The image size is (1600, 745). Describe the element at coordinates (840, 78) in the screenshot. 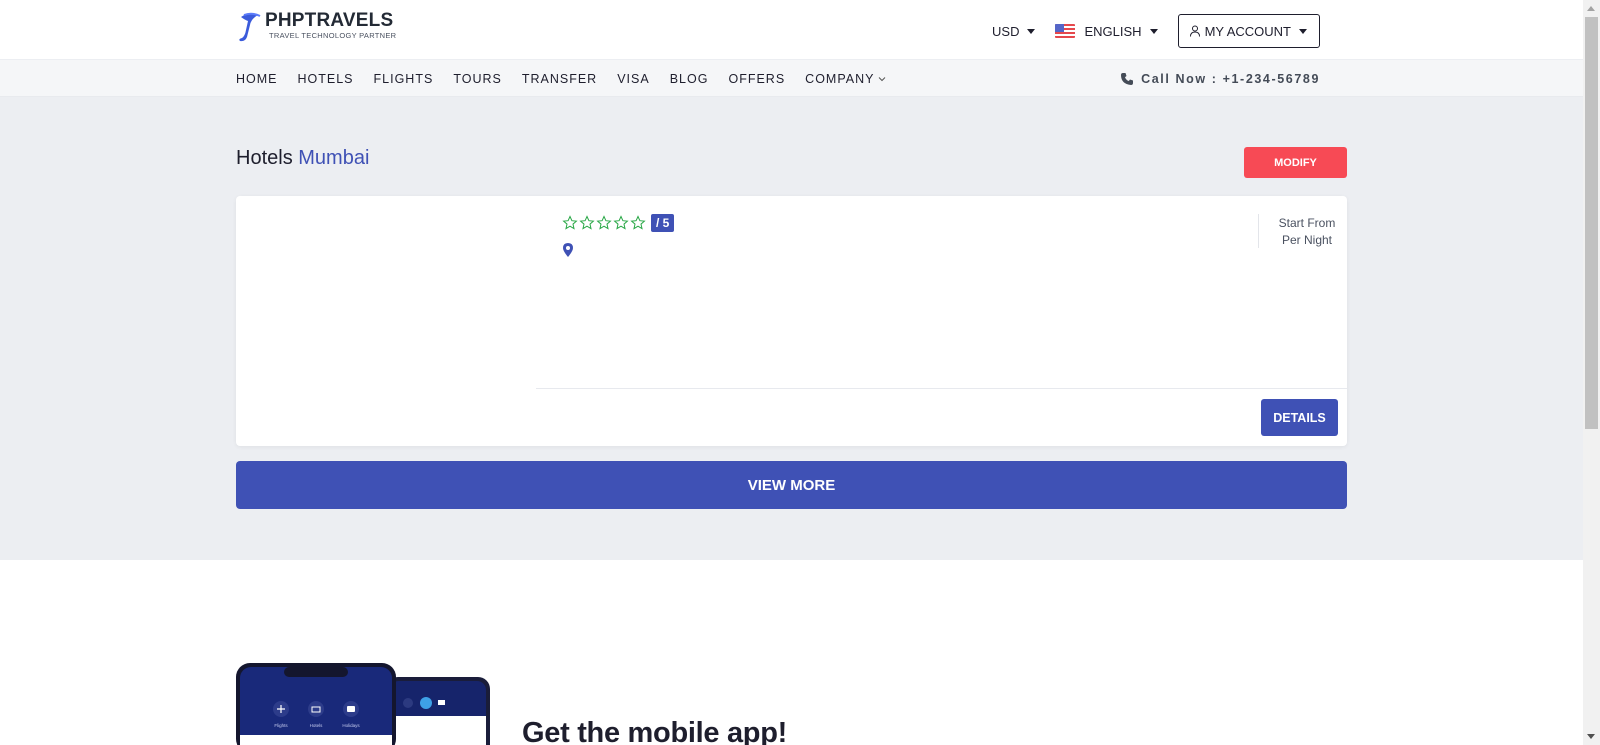

I see `nav-item-company-label: COMPANY` at that location.